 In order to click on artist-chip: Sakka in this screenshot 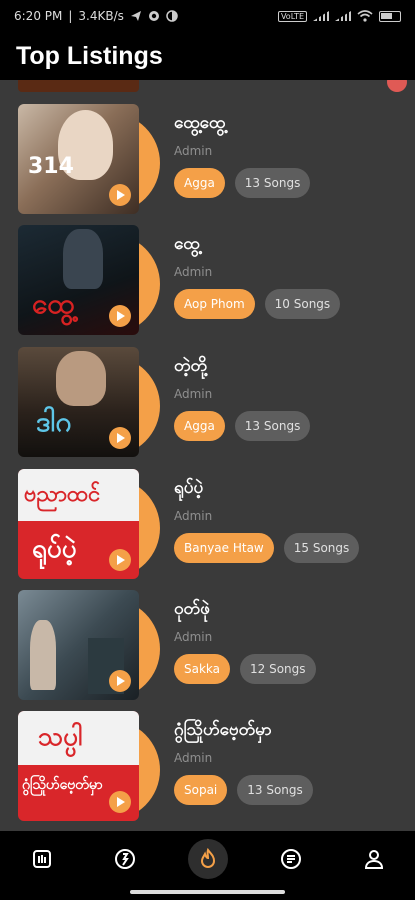, I will do `click(202, 669)`.